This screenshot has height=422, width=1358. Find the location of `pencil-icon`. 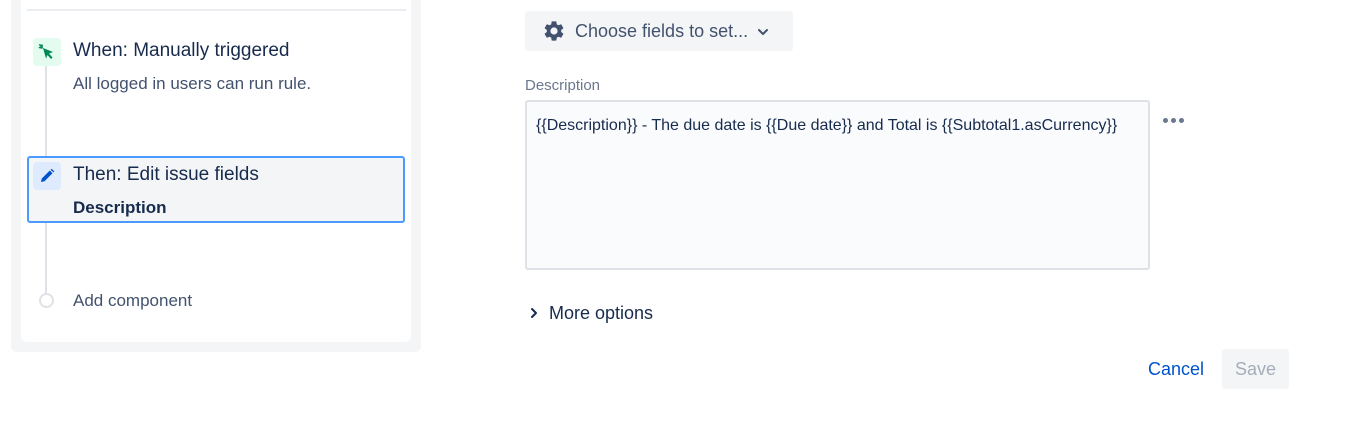

pencil-icon is located at coordinates (47, 176).